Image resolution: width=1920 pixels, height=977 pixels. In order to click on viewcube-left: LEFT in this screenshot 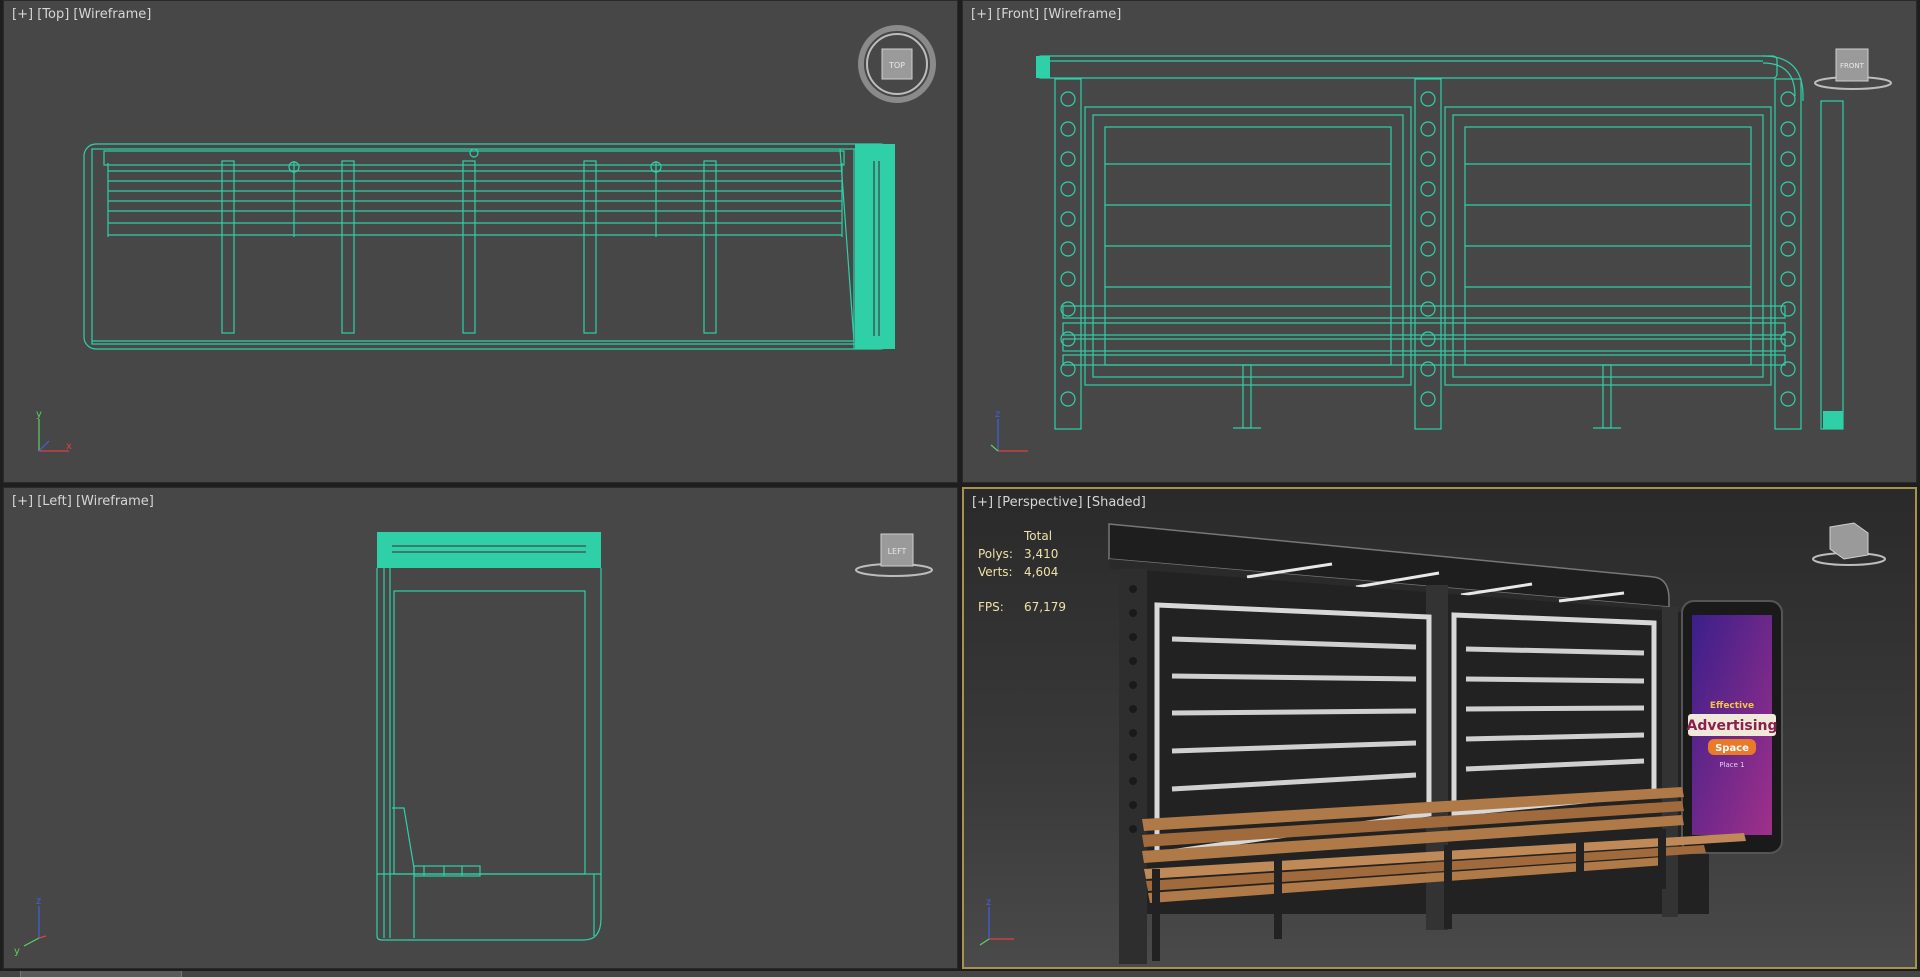, I will do `click(894, 555)`.